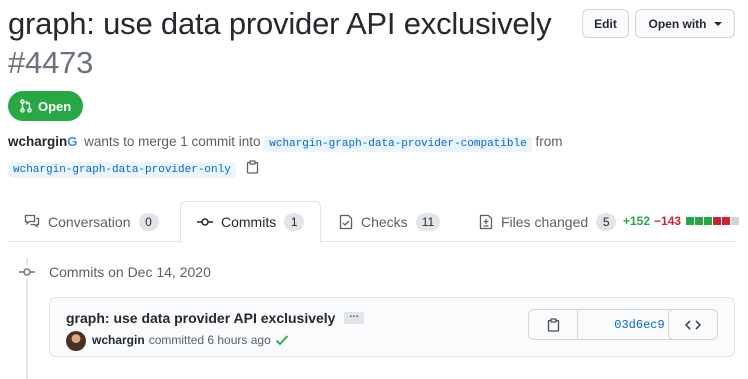 The height and width of the screenshot is (379, 748). I want to click on diffstat: +152 −143, so click(681, 221).